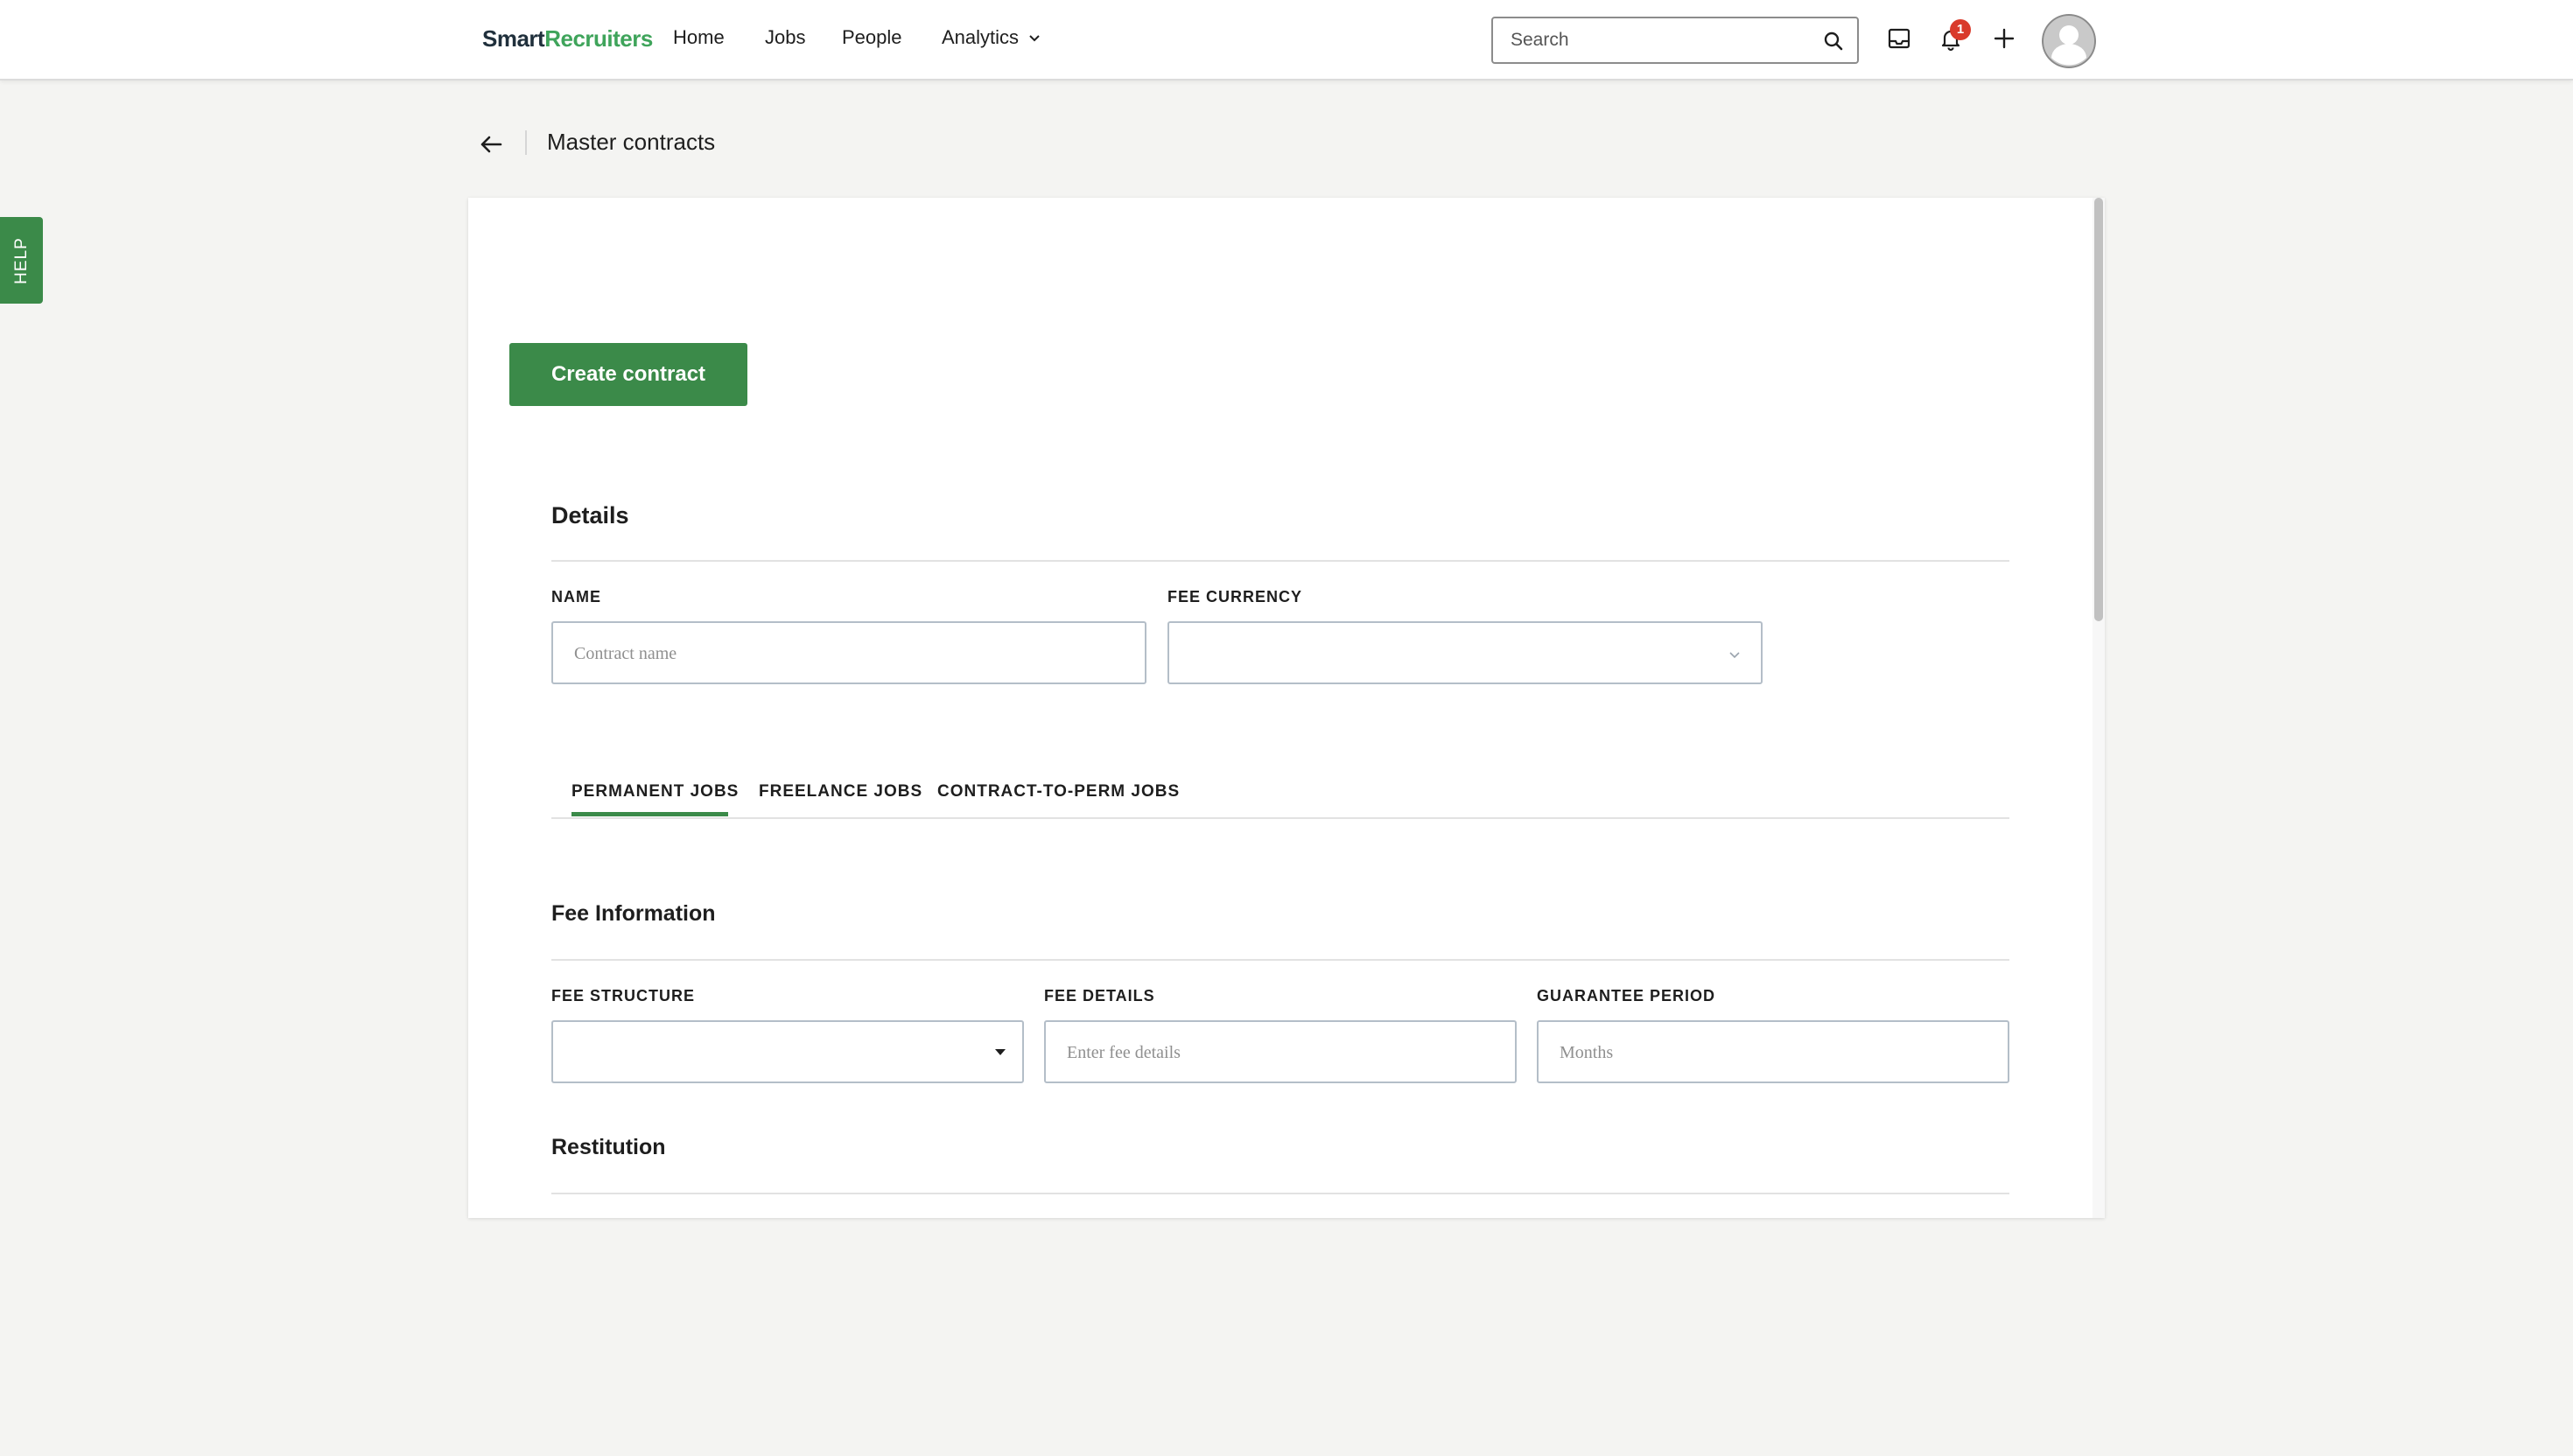  What do you see at coordinates (1058, 792) in the screenshot?
I see `tab-contract-to-perm-jobs: CONTRACT-TO-PERM JOBS` at bounding box center [1058, 792].